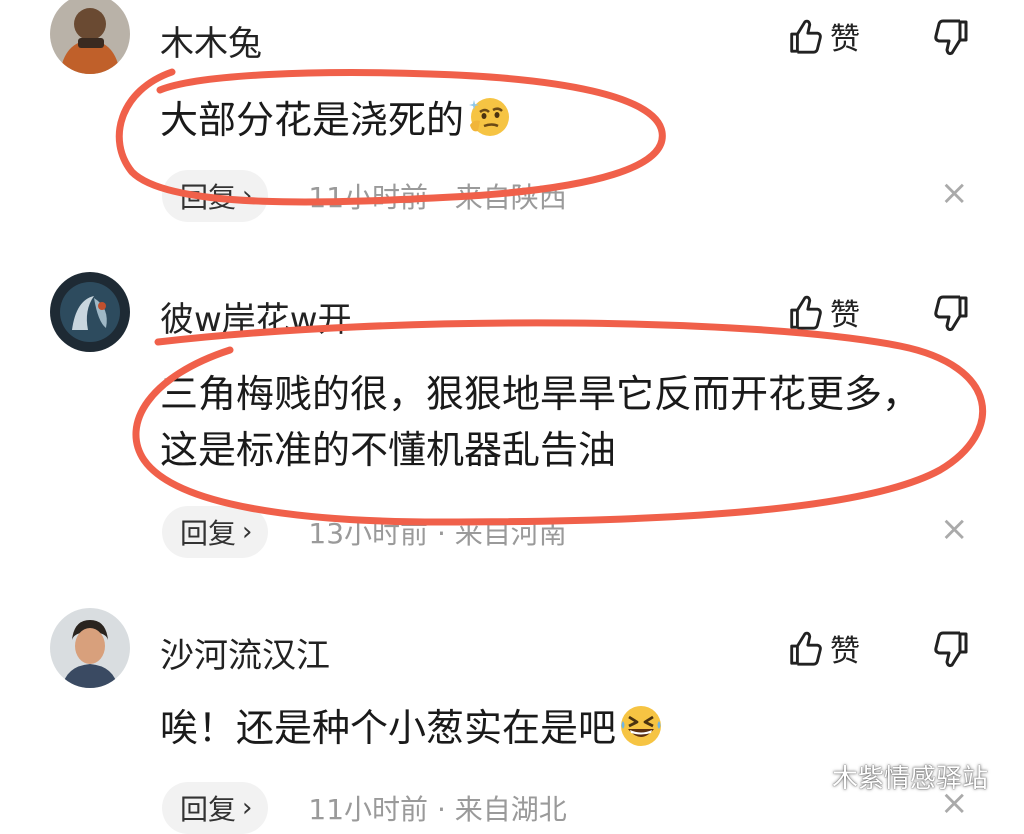 Image resolution: width=1024 pixels, height=834 pixels. Describe the element at coordinates (910, 779) in the screenshot. I see `watermark-text: 木紫情感驿站` at that location.